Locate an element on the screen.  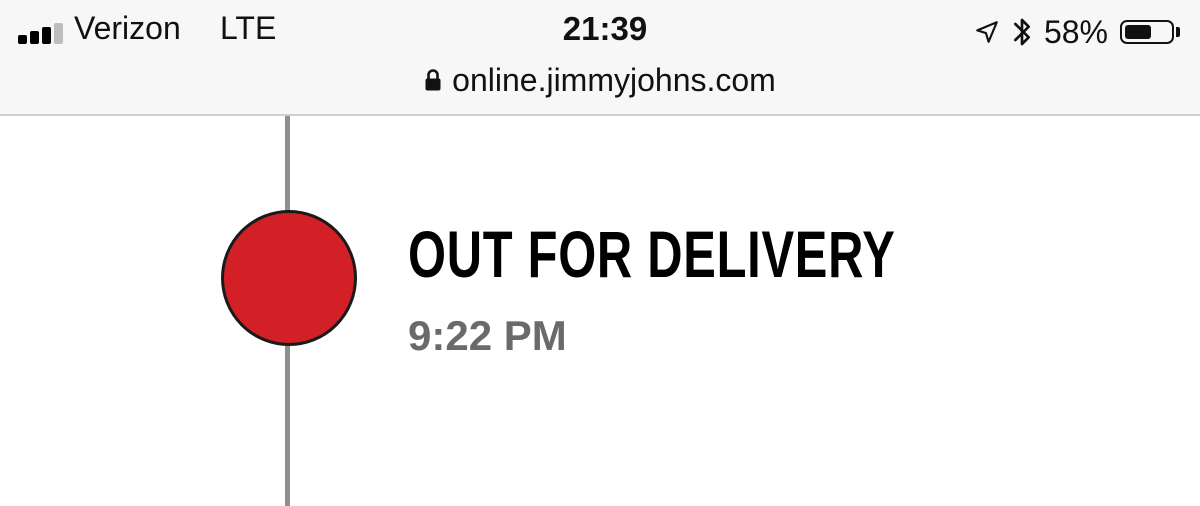
status-indicators: 58% is located at coordinates (1077, 32).